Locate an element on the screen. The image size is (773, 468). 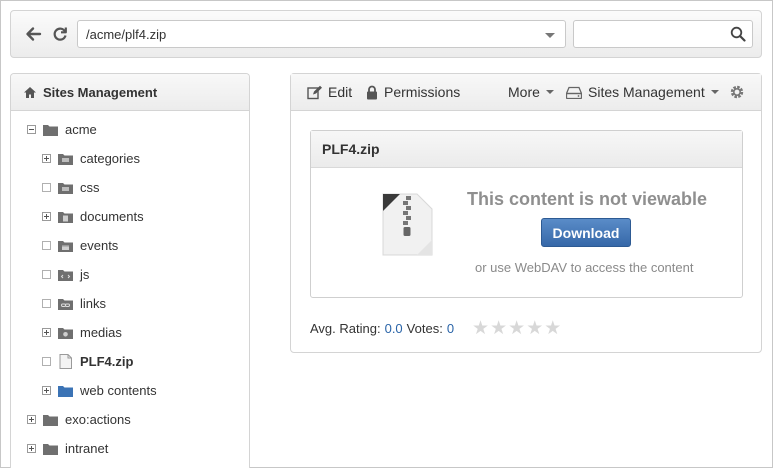
more-dropdown: More is located at coordinates (531, 92).